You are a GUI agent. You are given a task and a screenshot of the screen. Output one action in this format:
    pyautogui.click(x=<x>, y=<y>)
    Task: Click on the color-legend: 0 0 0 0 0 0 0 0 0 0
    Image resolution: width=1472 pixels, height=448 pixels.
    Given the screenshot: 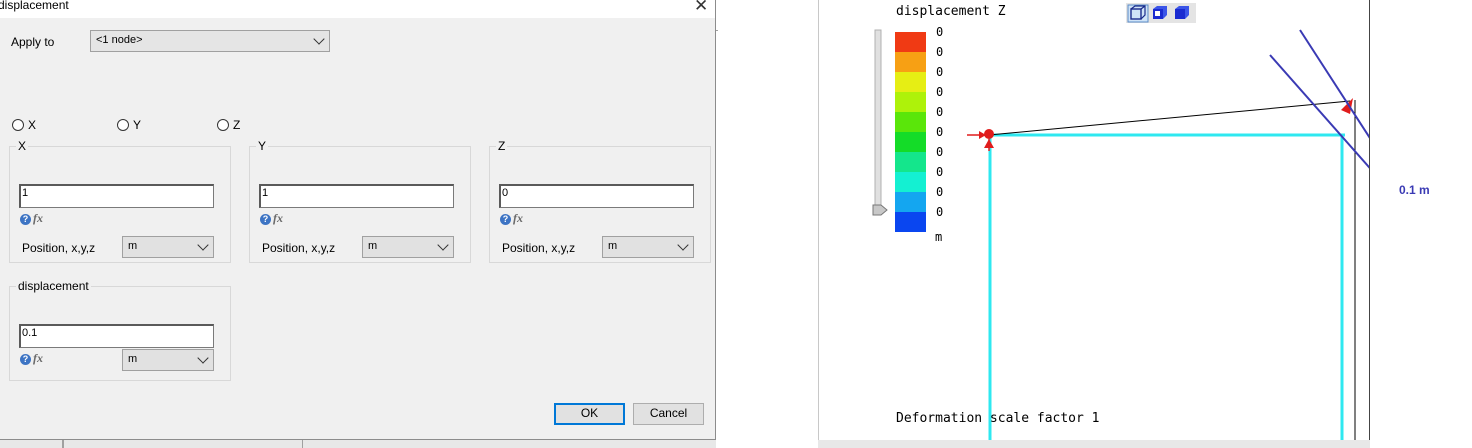 What is the action you would take?
    pyautogui.click(x=919, y=128)
    